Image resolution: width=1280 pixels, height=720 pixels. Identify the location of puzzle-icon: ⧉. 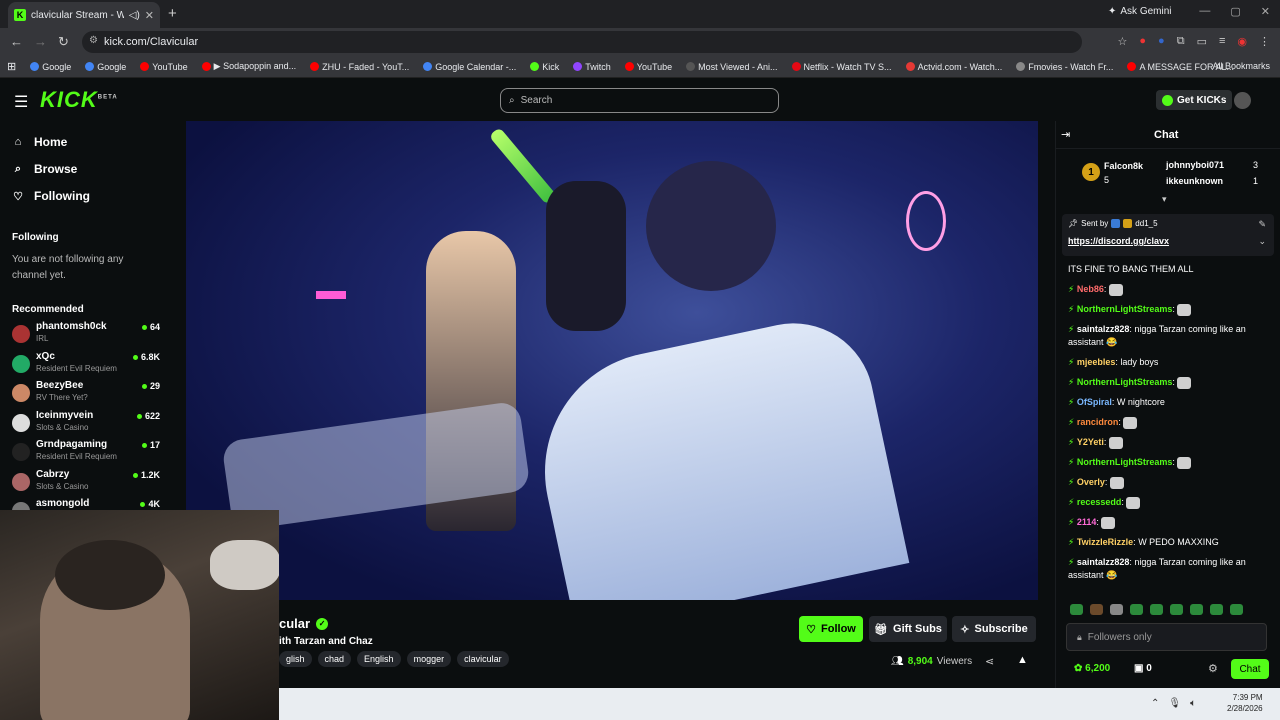
(1181, 41).